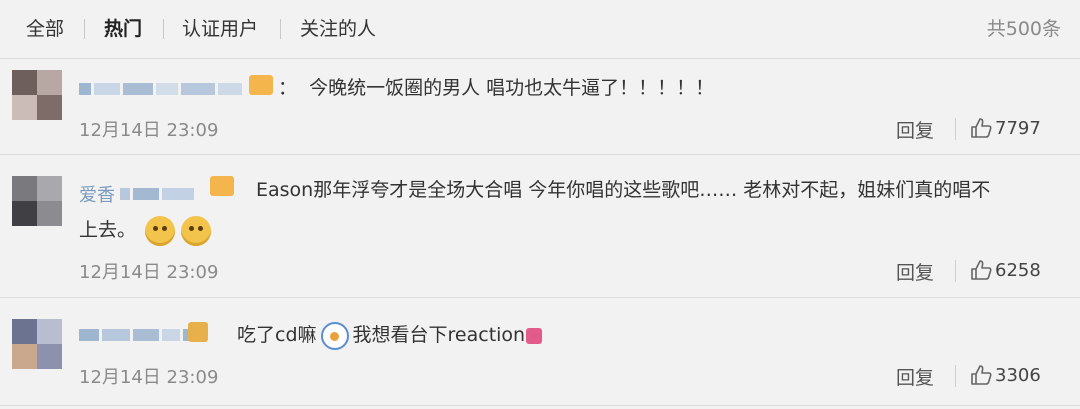  I want to click on comment-text: 吃了cd嘛 我想看台下reaction, so click(390, 335).